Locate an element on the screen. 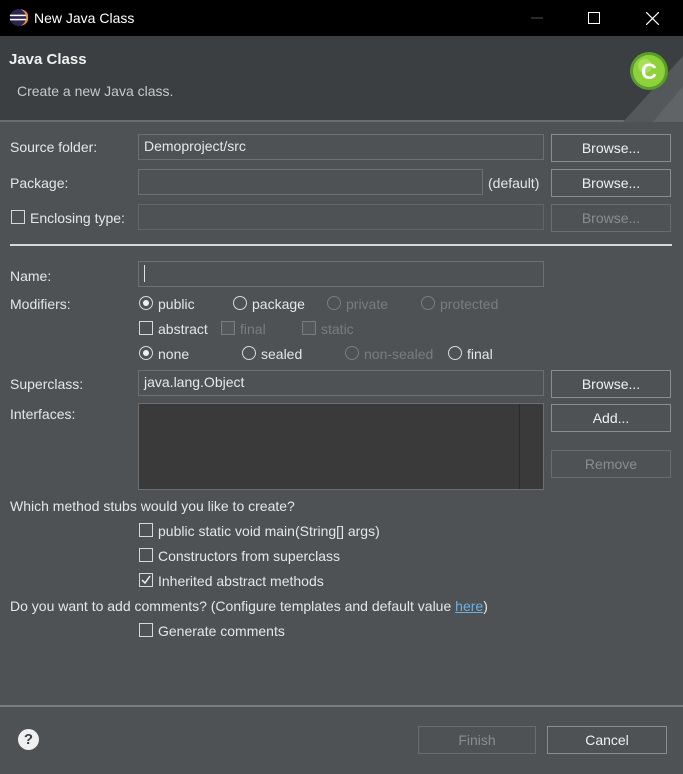 The image size is (683, 774). title-bar: New Java Class is located at coordinates (341, 18).